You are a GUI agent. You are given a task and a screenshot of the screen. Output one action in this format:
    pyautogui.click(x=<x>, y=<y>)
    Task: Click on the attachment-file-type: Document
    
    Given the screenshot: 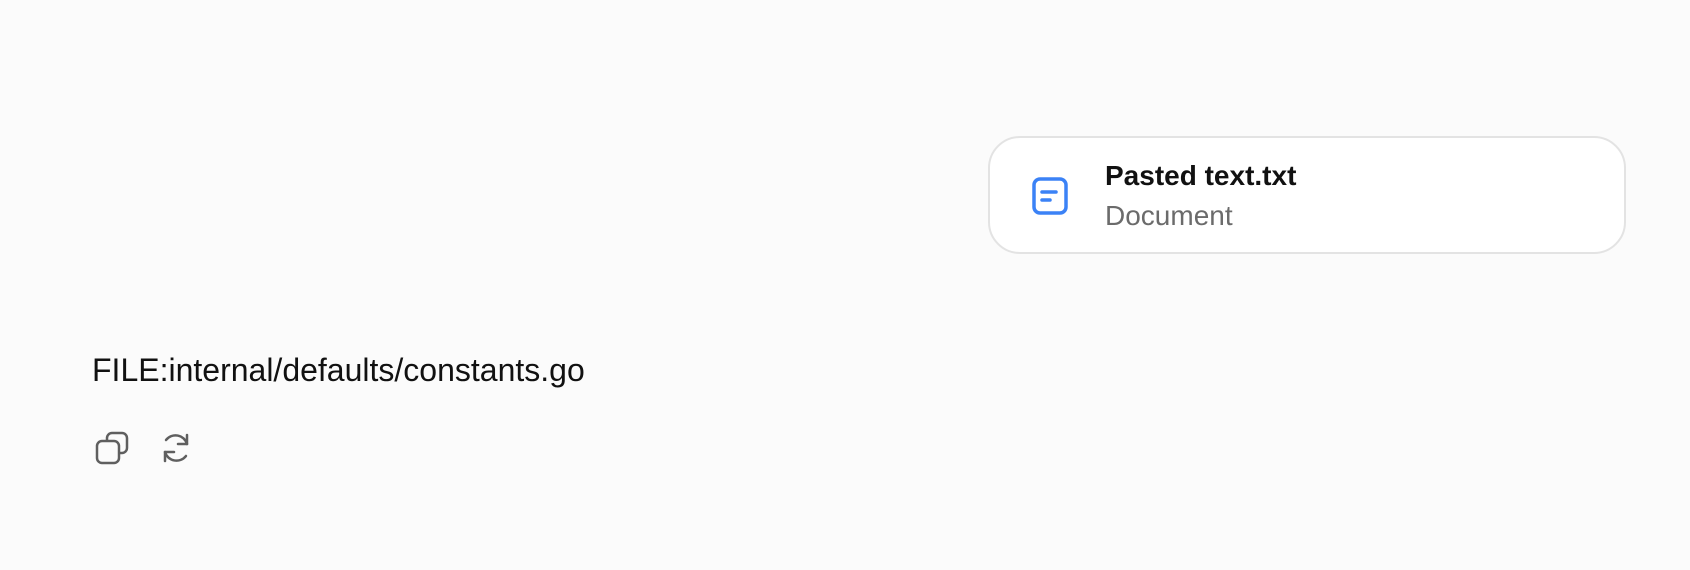 What is the action you would take?
    pyautogui.click(x=1169, y=215)
    